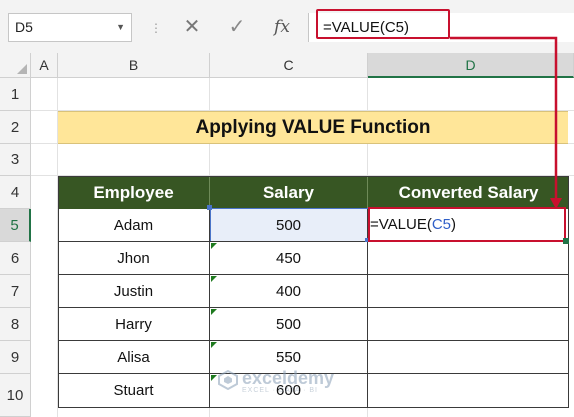  What do you see at coordinates (289, 291) in the screenshot?
I see `cell-salary: 400` at bounding box center [289, 291].